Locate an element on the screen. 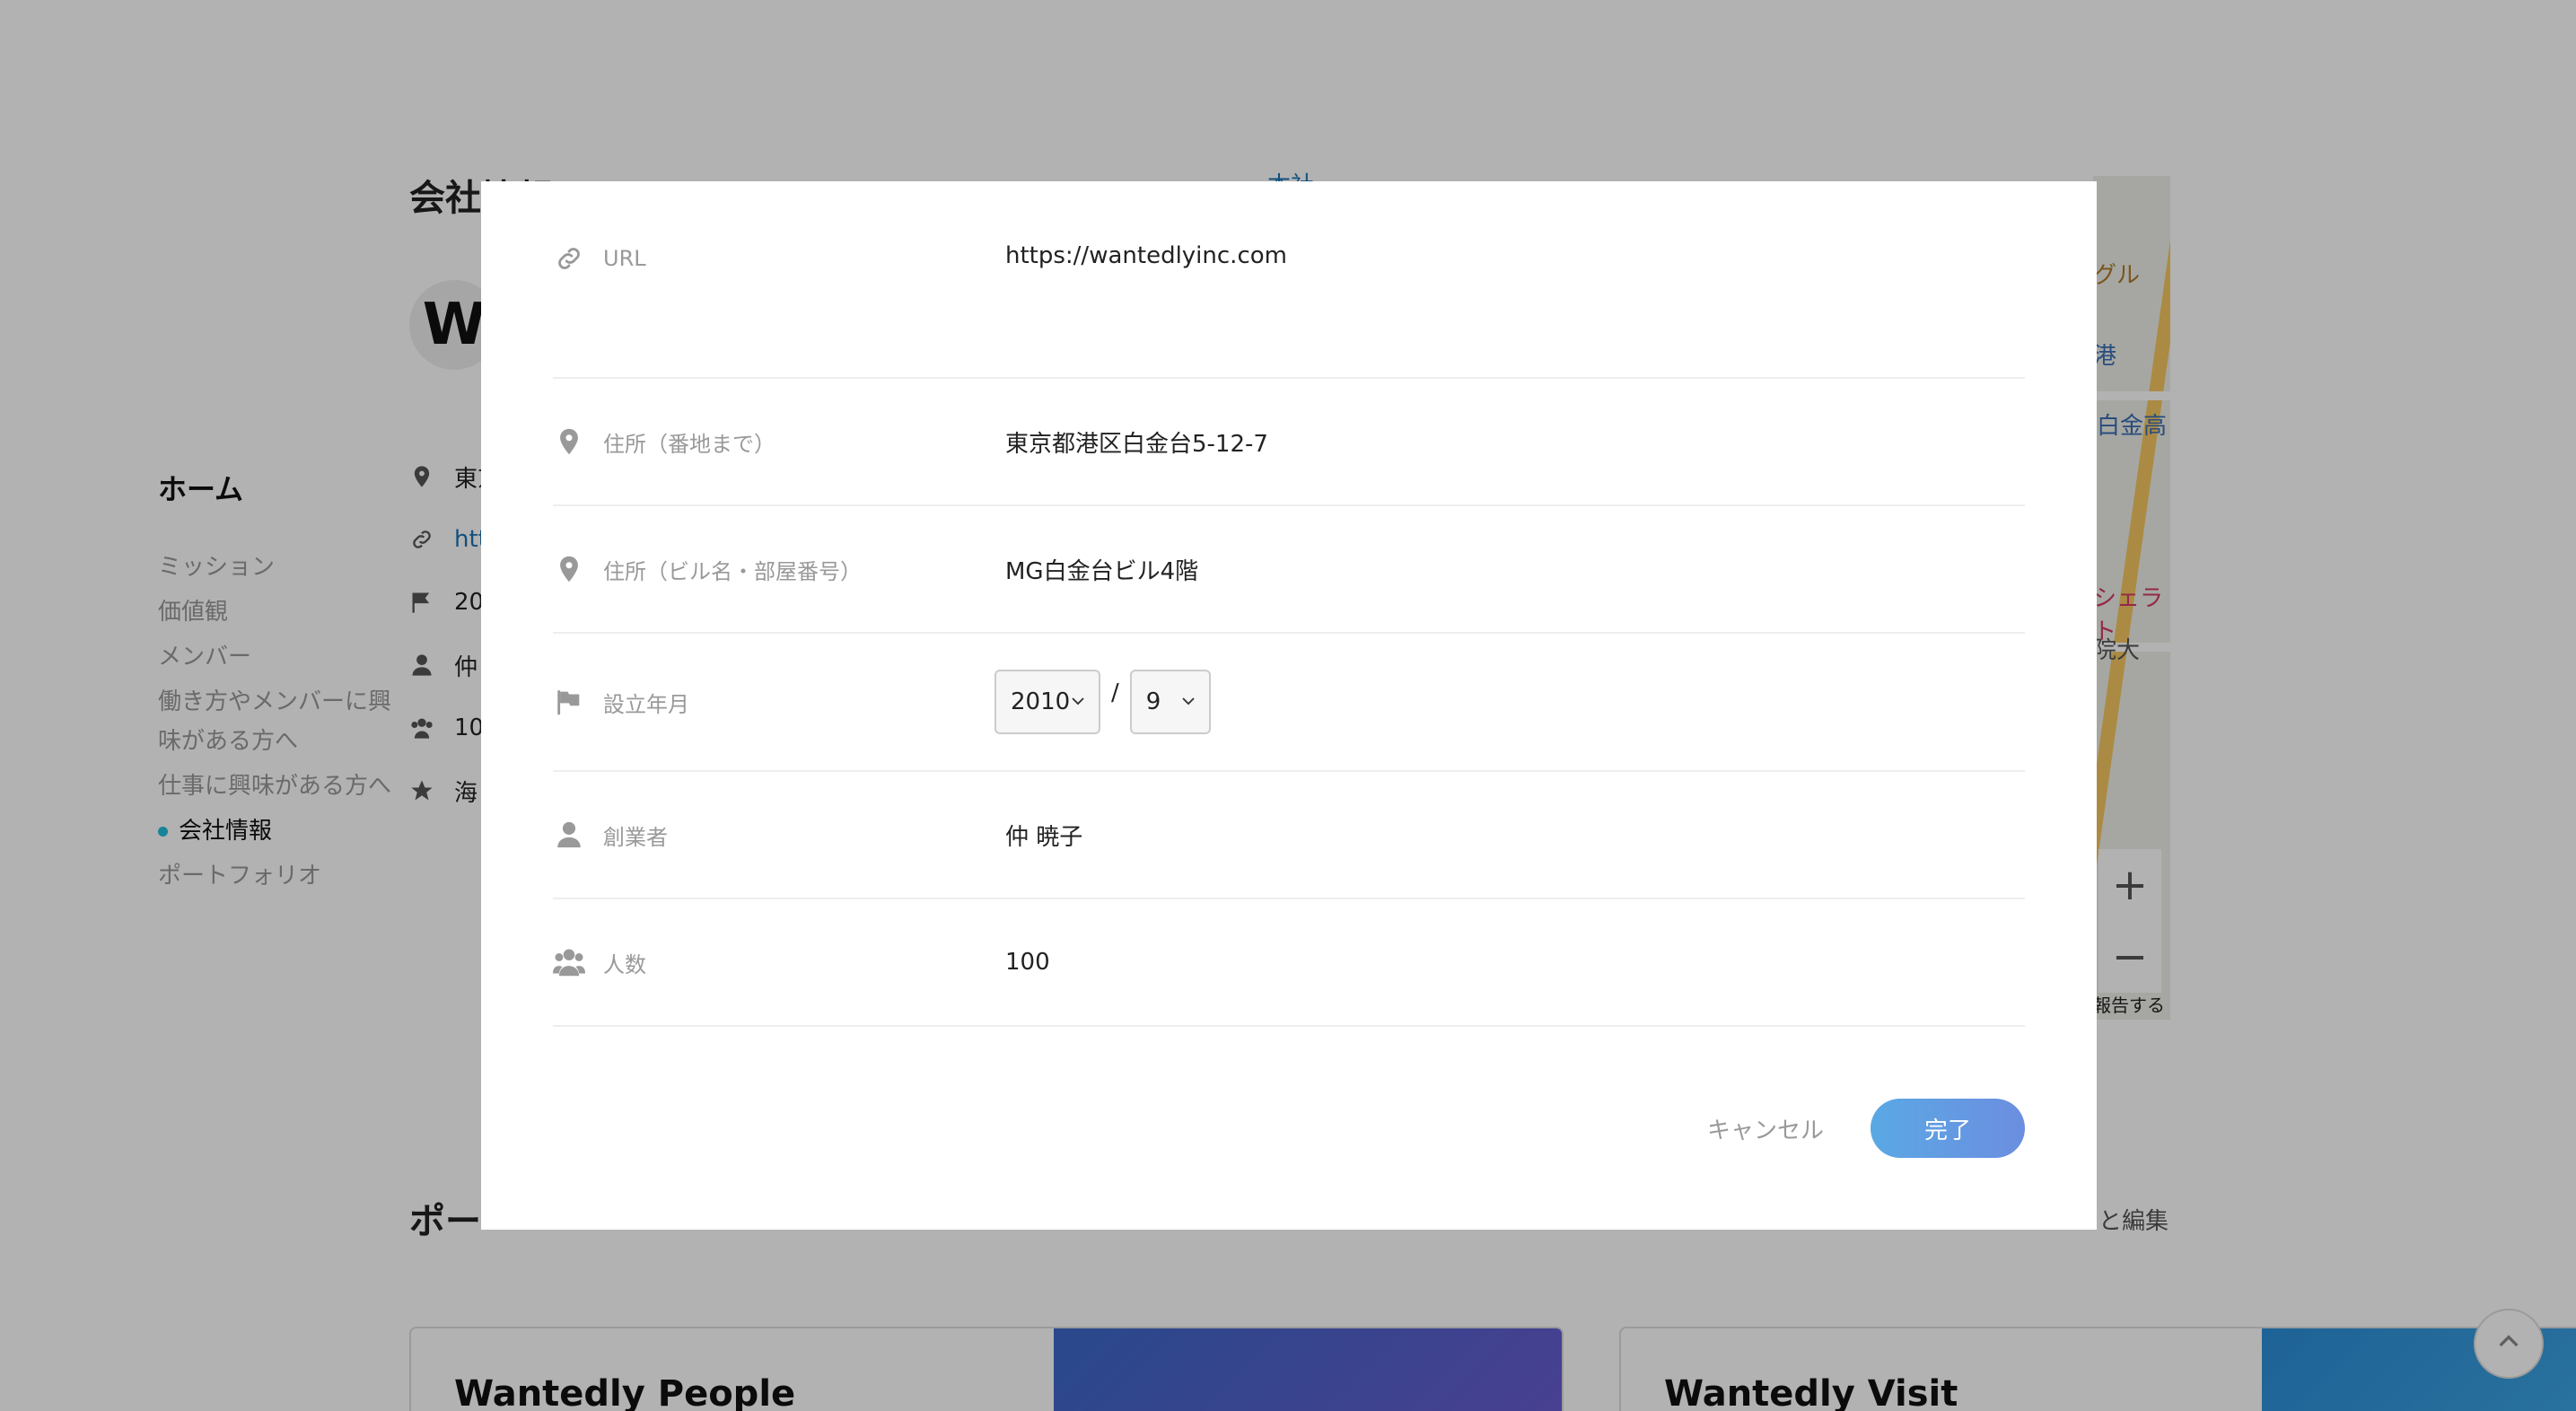 The image size is (2576, 1411). flag-icon is located at coordinates (569, 702).